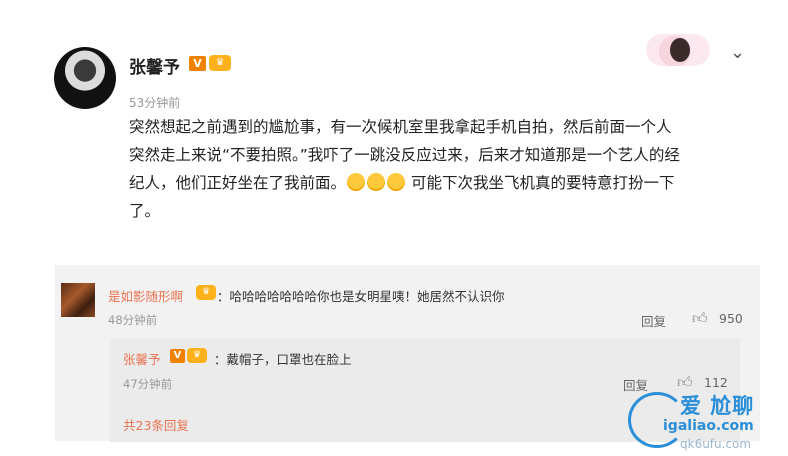 The height and width of the screenshot is (456, 788). I want to click on watermark-title: 爱 尬聊, so click(717, 406).